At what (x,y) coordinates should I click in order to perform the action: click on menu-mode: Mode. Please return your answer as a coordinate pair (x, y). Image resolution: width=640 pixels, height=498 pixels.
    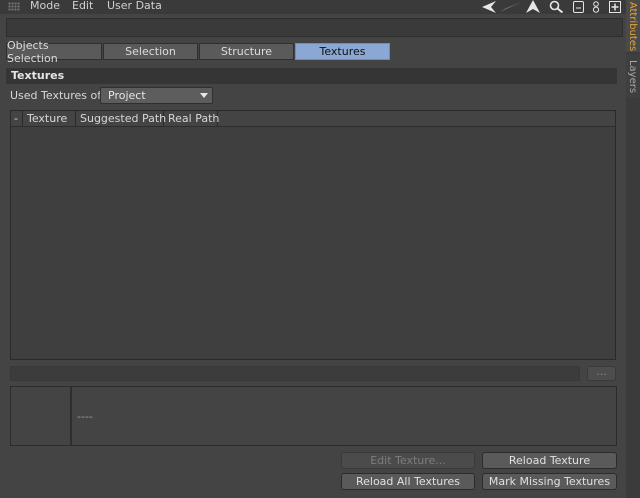
    Looking at the image, I should click on (45, 6).